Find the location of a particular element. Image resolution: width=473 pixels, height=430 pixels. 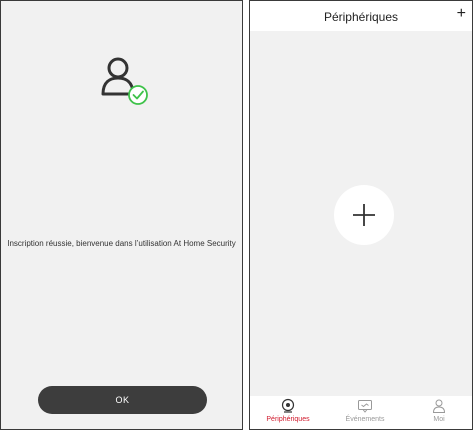

tab-label: Périphériques is located at coordinates (288, 419).